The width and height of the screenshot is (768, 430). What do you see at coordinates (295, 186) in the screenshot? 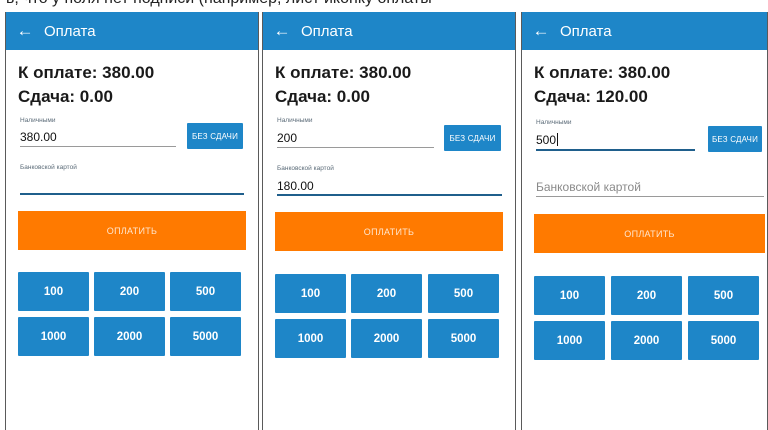
I see `card-input: 180.00` at bounding box center [295, 186].